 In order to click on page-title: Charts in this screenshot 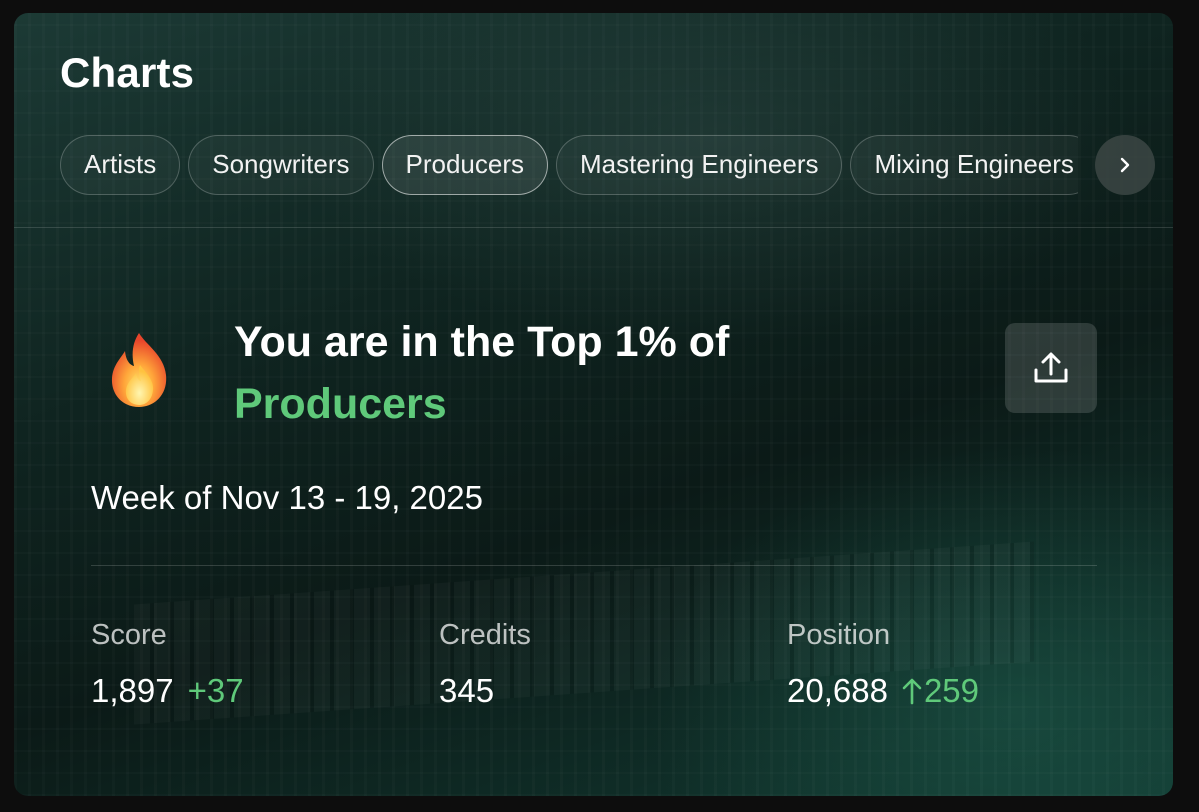, I will do `click(127, 72)`.